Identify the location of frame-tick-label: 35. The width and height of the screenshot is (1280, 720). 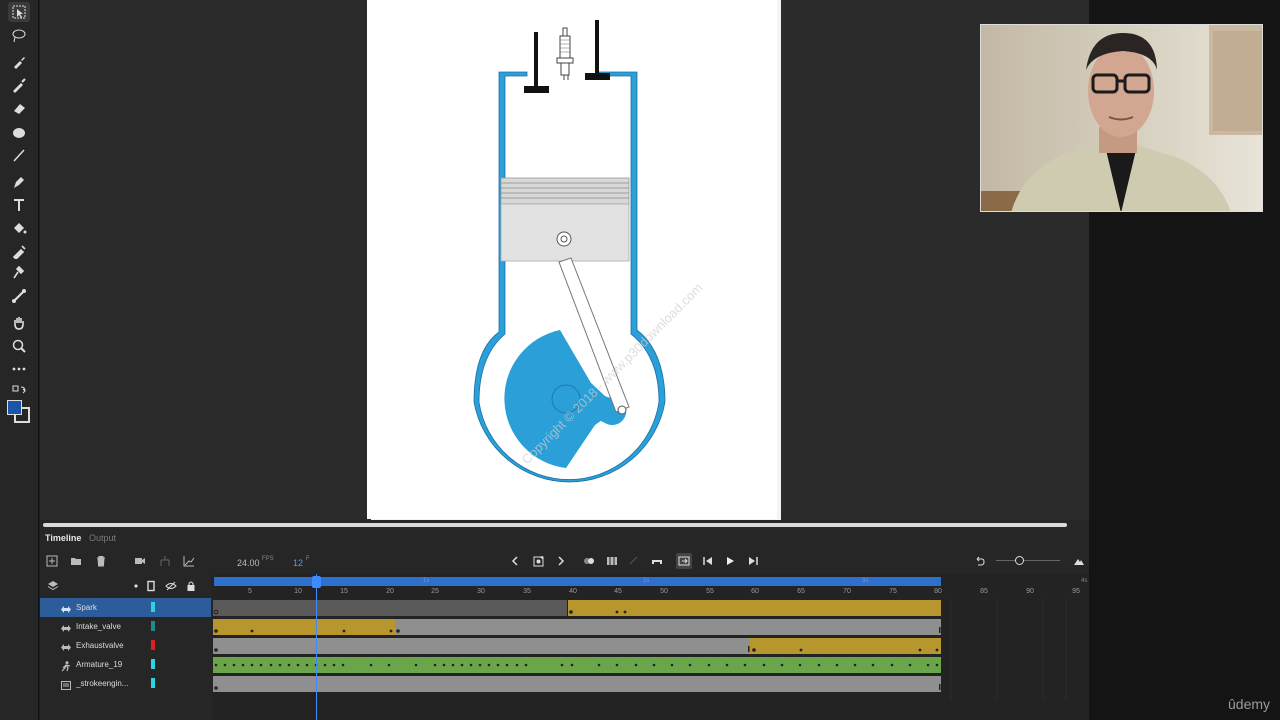
(527, 591).